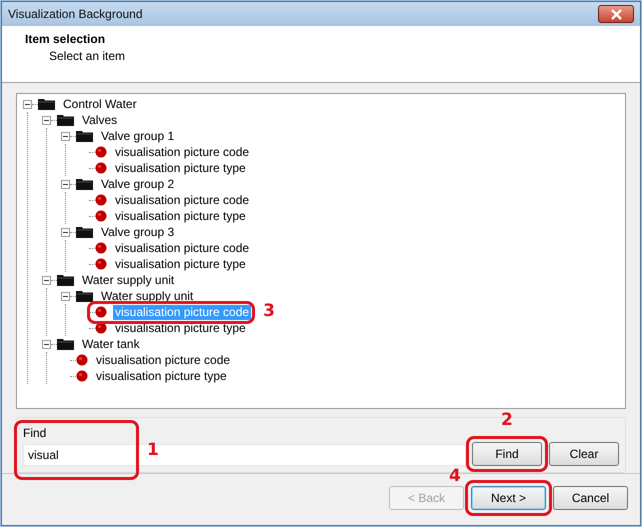  What do you see at coordinates (75, 14) in the screenshot?
I see `window-title: Visualization Background` at bounding box center [75, 14].